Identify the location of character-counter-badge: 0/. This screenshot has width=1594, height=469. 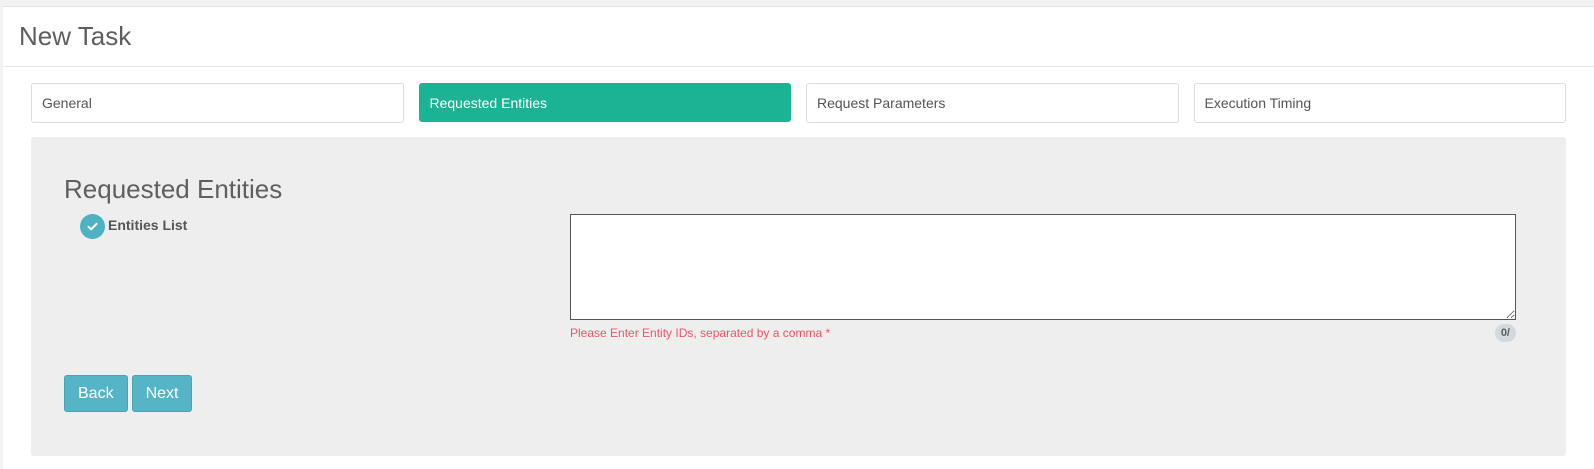
(1505, 333).